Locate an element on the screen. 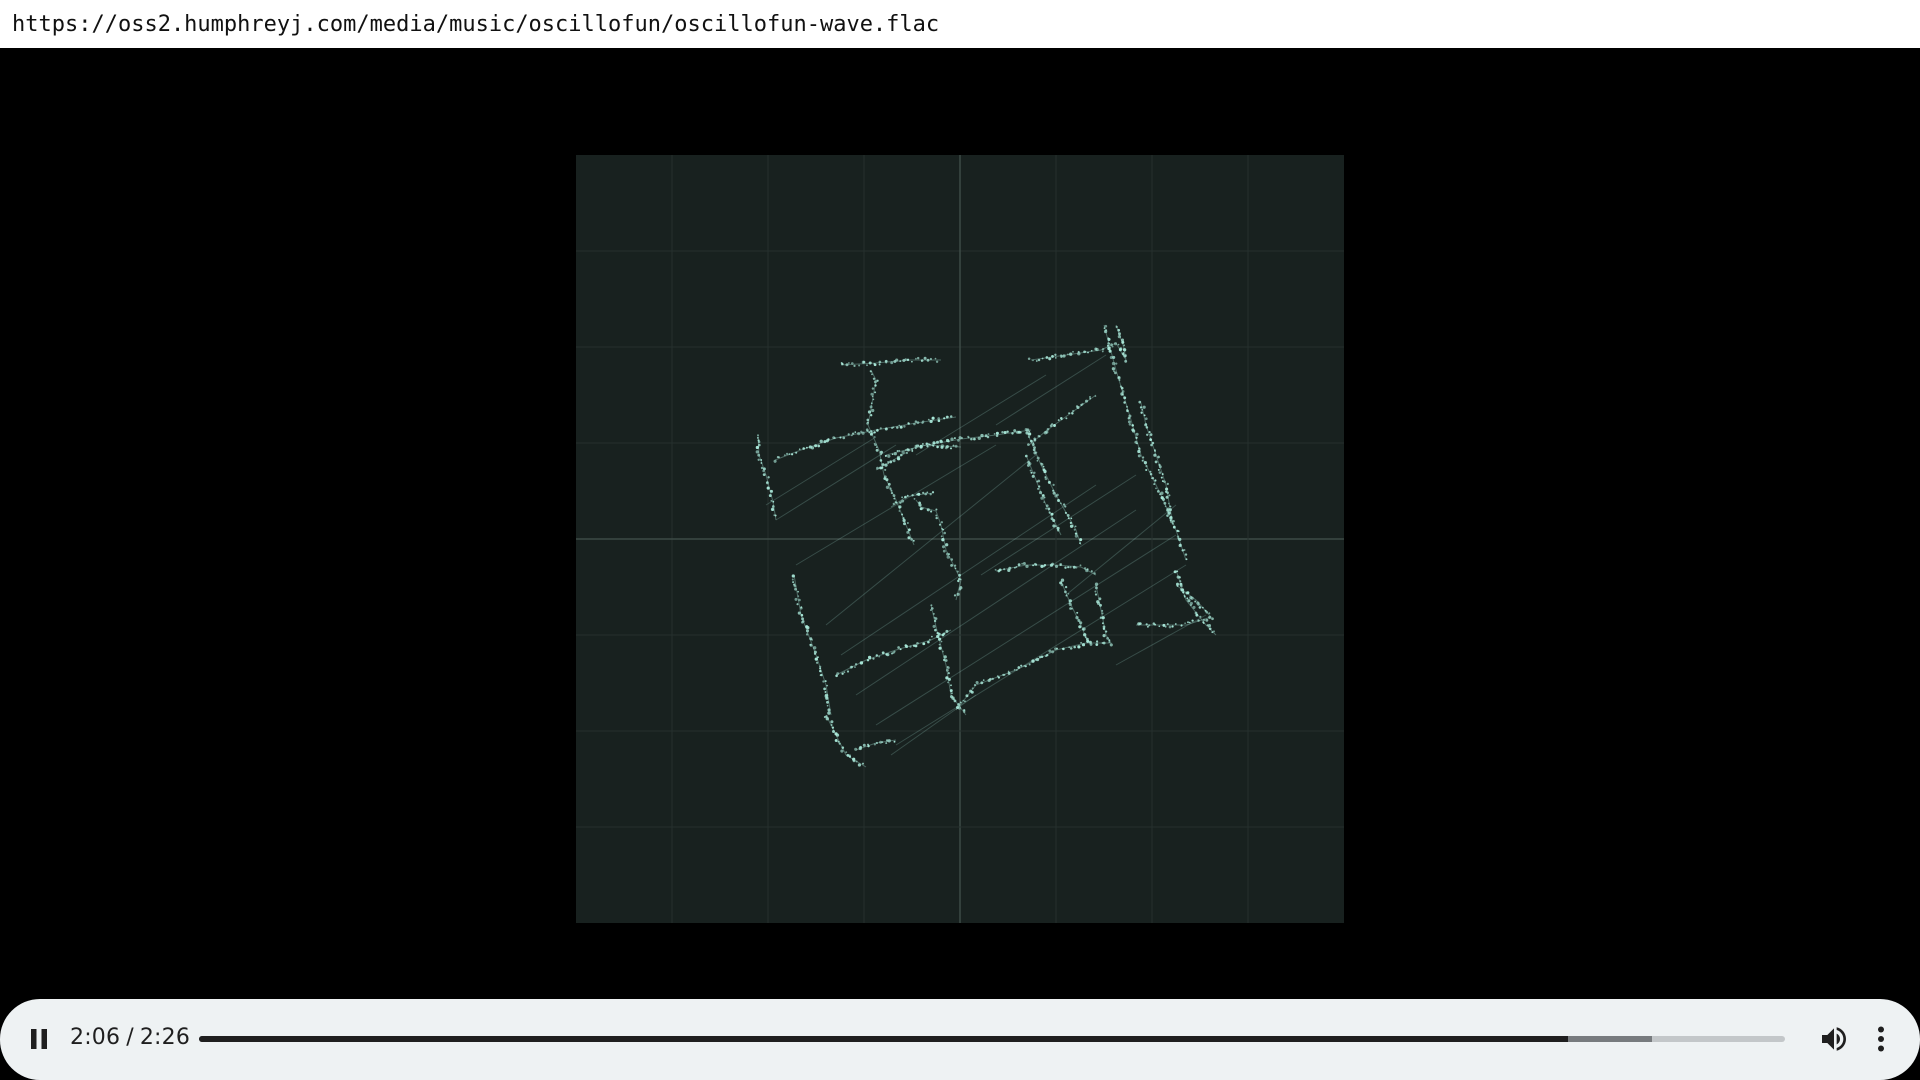 Image resolution: width=1920 pixels, height=1080 pixels. pause-icon is located at coordinates (39, 1039).